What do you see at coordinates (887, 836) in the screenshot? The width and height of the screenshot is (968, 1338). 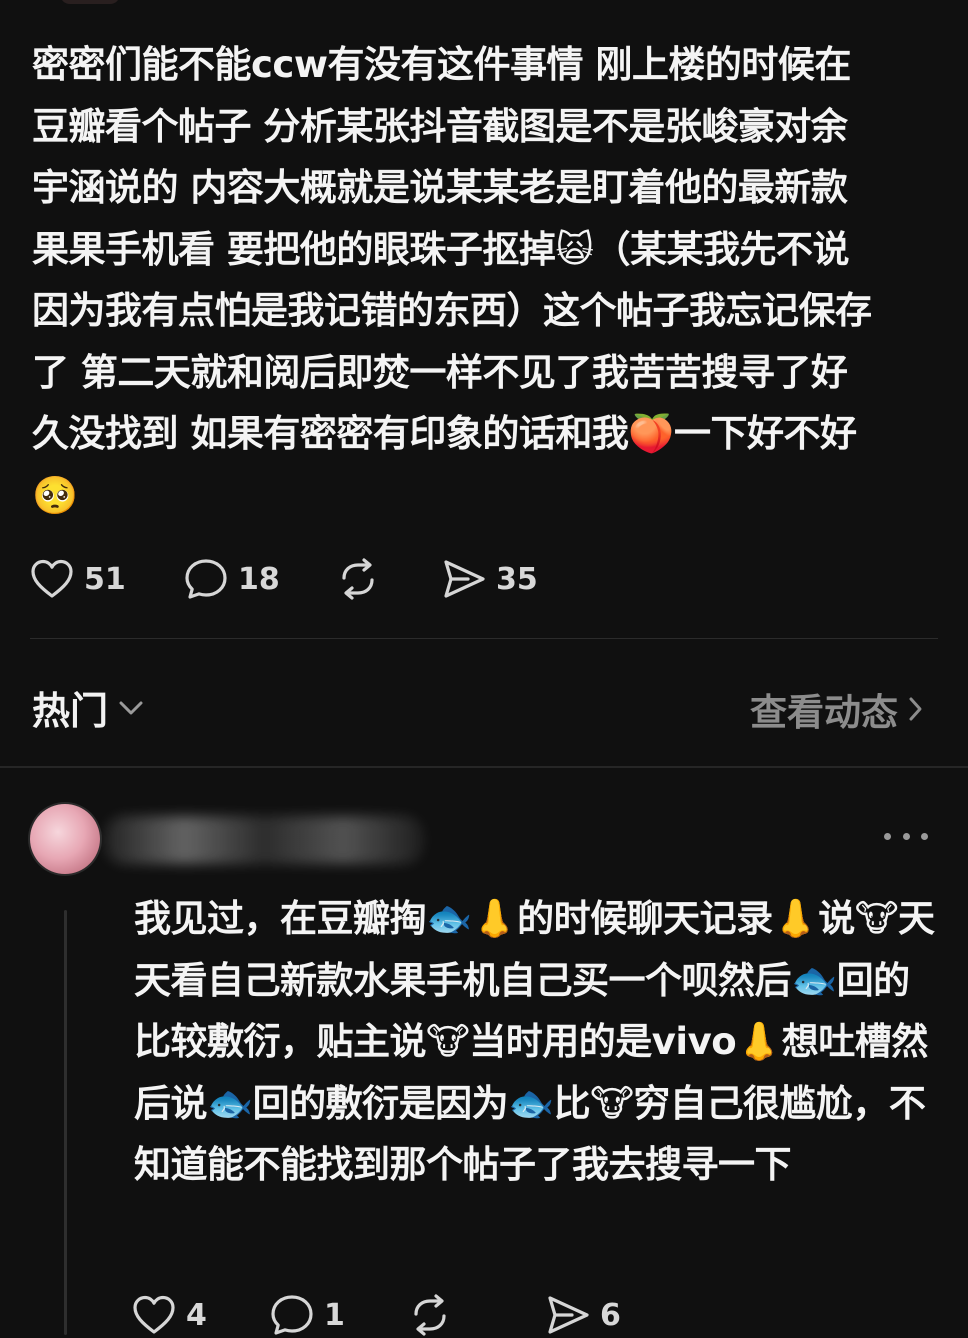 I see `more-dots-icon` at bounding box center [887, 836].